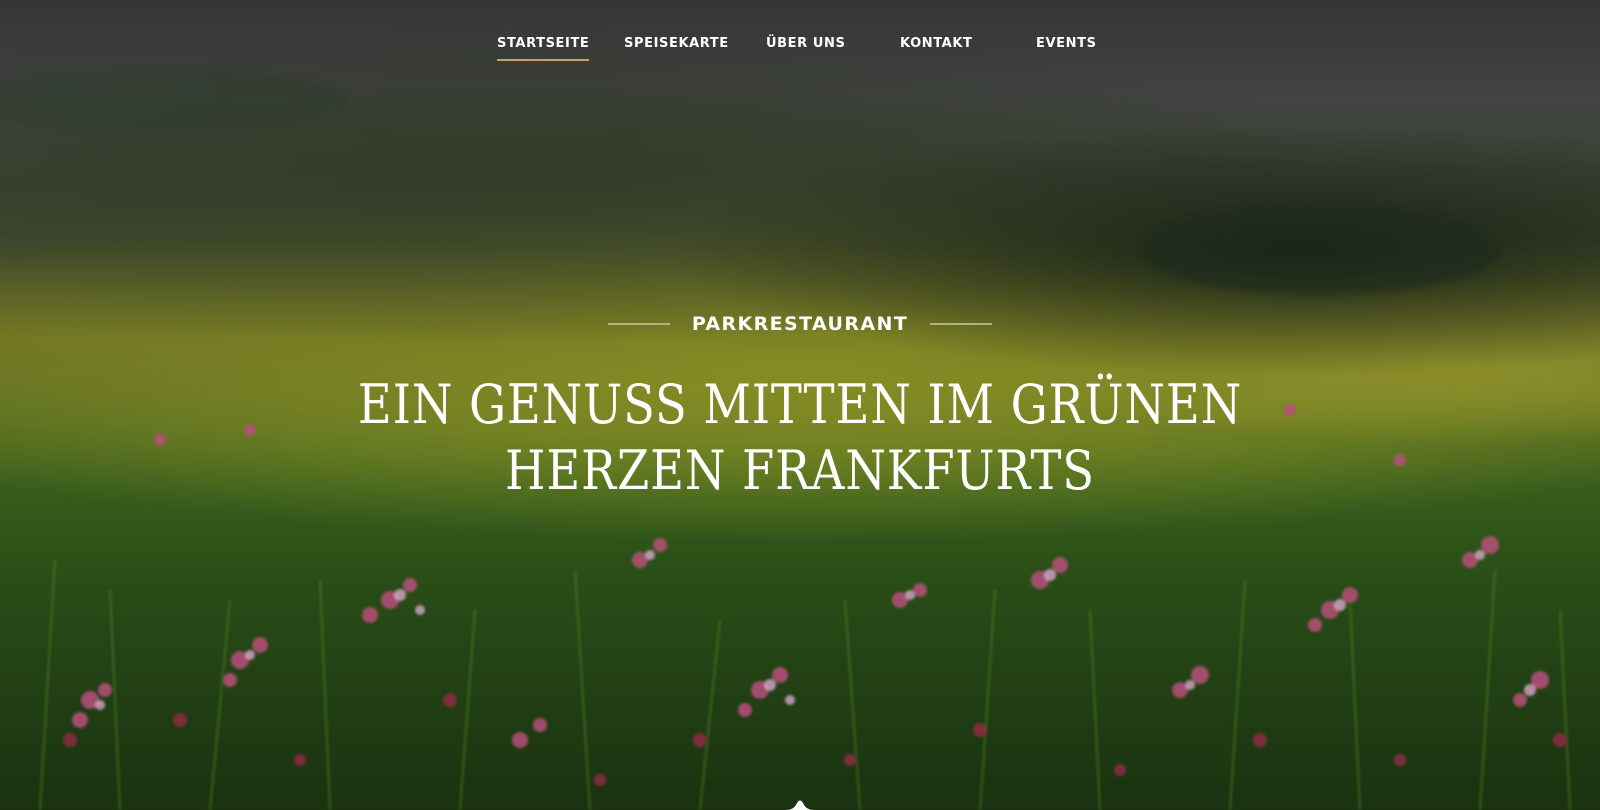 This screenshot has height=810, width=1600. What do you see at coordinates (936, 47) in the screenshot?
I see `nav-item-kontakt: KONTAKT` at bounding box center [936, 47].